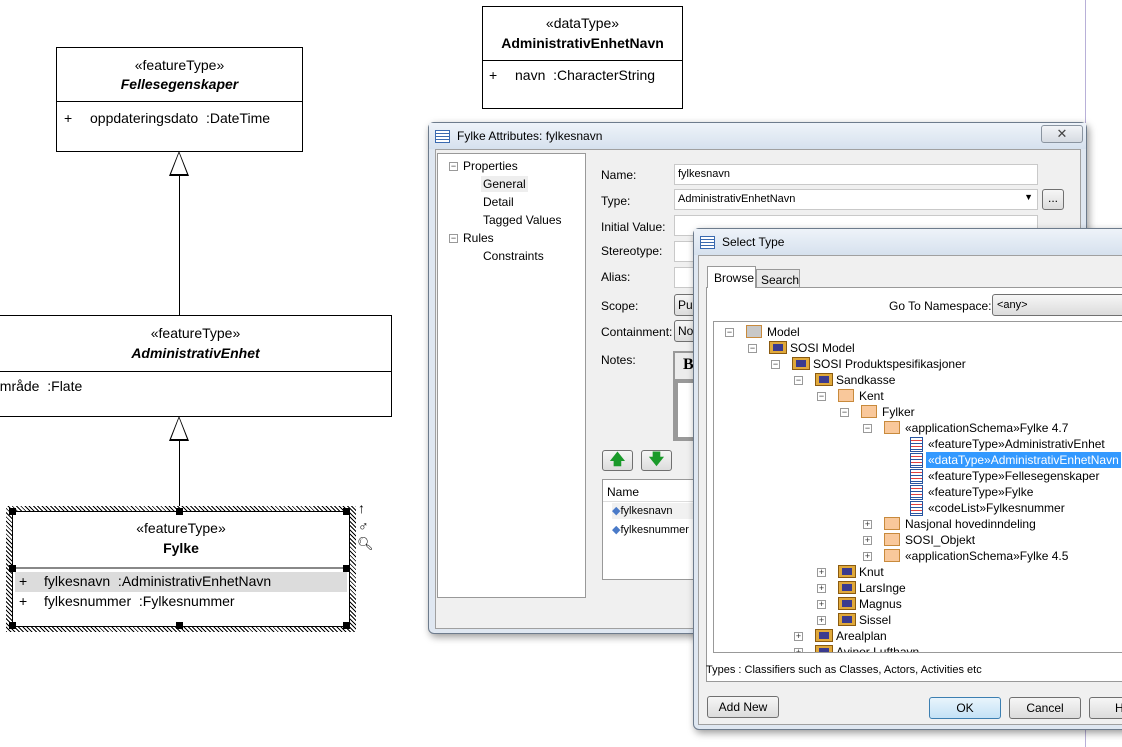  What do you see at coordinates (865, 380) in the screenshot?
I see `tree-item: Sandkasse` at bounding box center [865, 380].